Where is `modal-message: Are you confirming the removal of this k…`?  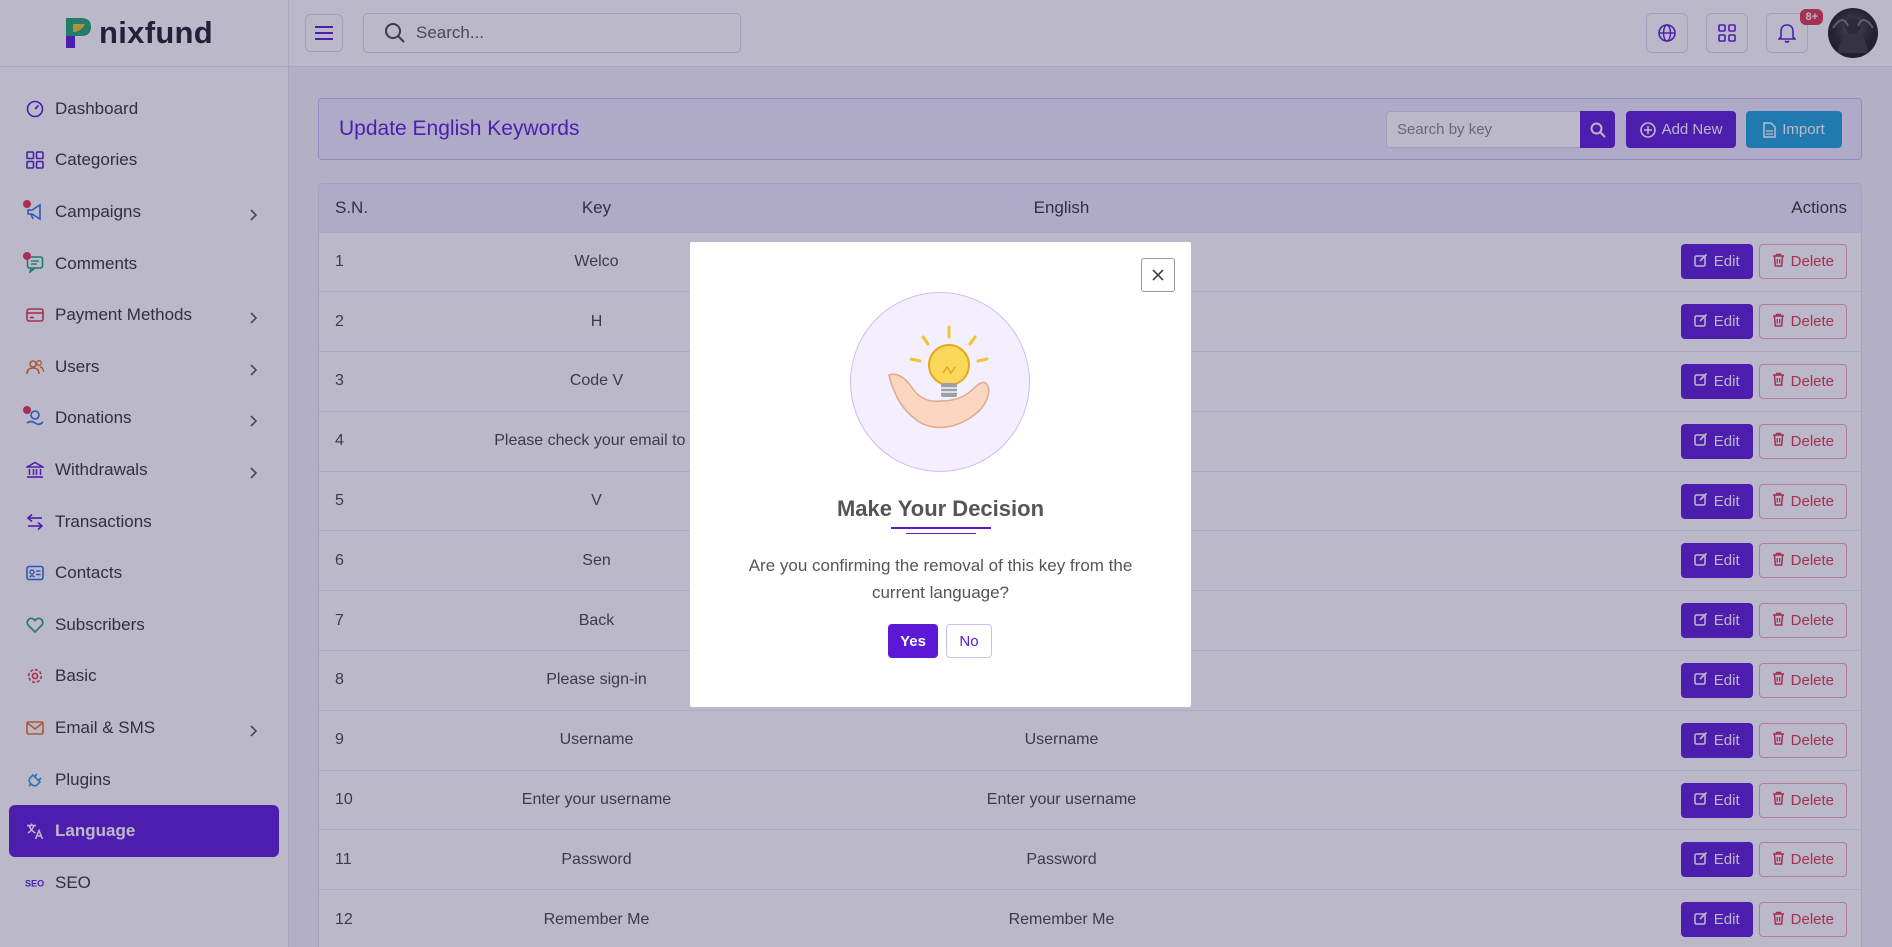 modal-message: Are you confirming the removal of this k… is located at coordinates (940, 579).